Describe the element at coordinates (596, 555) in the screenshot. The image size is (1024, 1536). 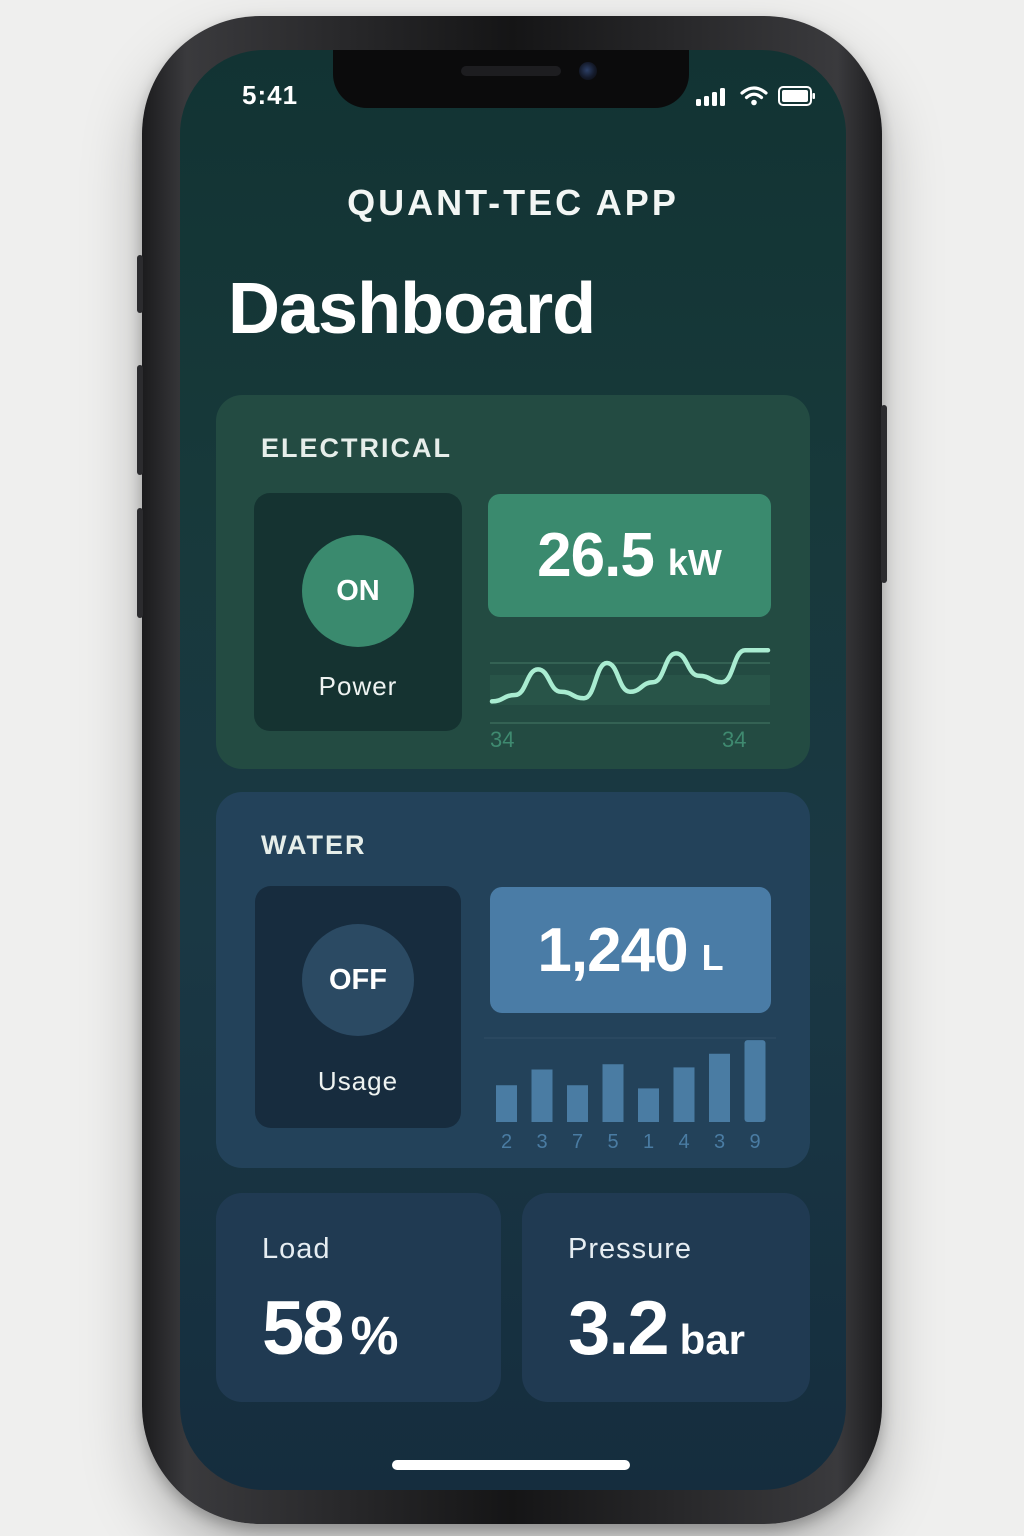
I see `power-value: 26.5` at that location.